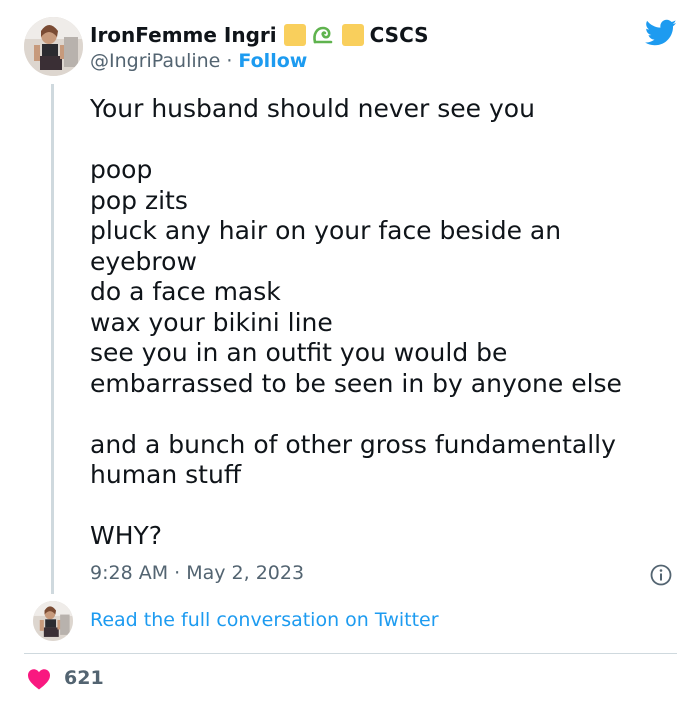 The height and width of the screenshot is (705, 700). Describe the element at coordinates (323, 35) in the screenshot. I see `flexed-arm-emoji-icon` at that location.